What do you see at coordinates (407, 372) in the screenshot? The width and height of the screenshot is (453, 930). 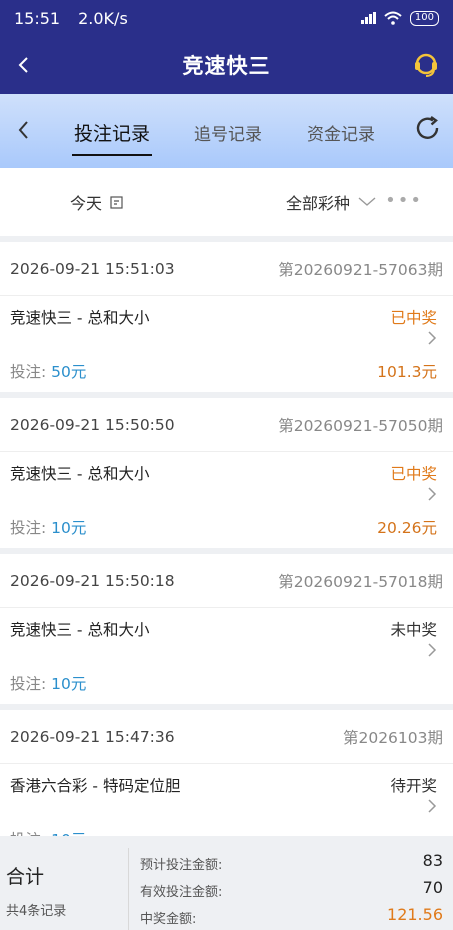 I see `win-amount: 101.3元` at bounding box center [407, 372].